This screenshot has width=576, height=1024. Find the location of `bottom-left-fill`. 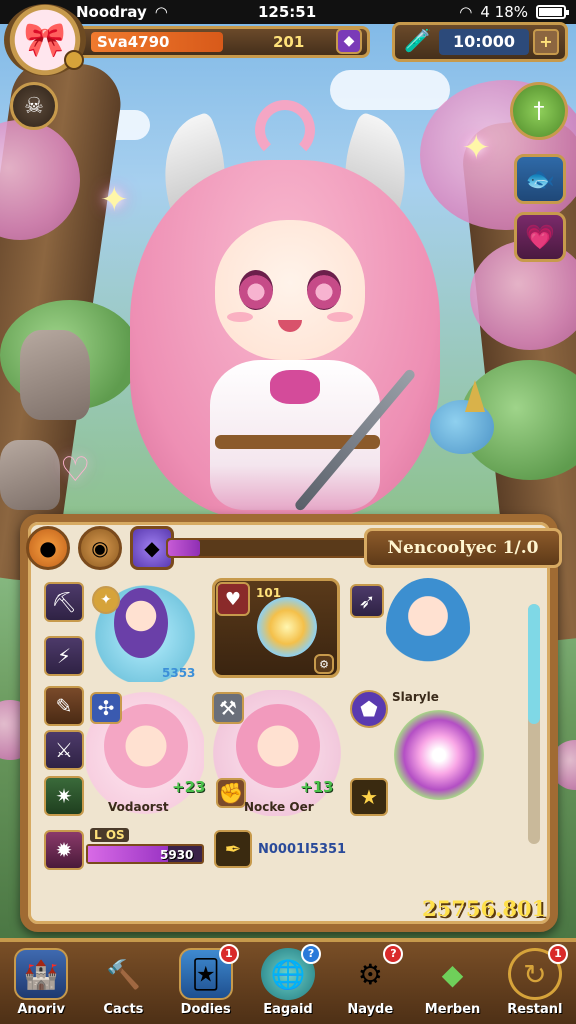

bottom-left-fill is located at coordinates (128, 854).